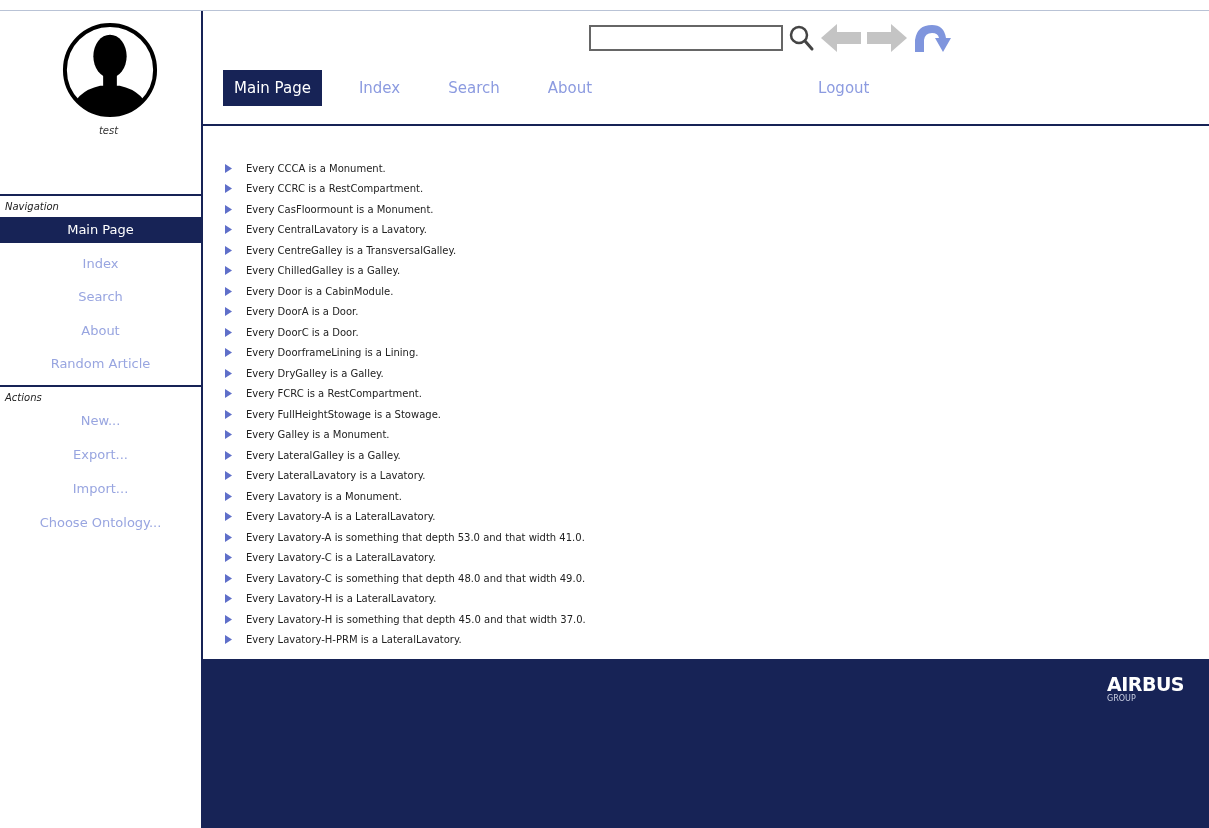 This screenshot has height=828, width=1209. Describe the element at coordinates (100, 263) in the screenshot. I see `sidebar-item: Index` at that location.